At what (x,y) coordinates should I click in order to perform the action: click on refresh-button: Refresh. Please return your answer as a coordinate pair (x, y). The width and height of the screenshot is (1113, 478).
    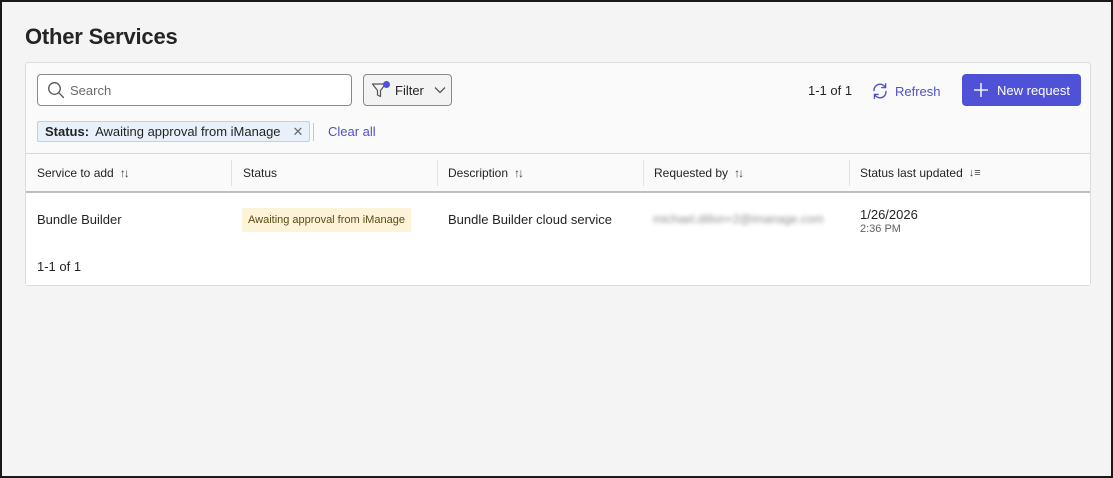
    Looking at the image, I should click on (906, 91).